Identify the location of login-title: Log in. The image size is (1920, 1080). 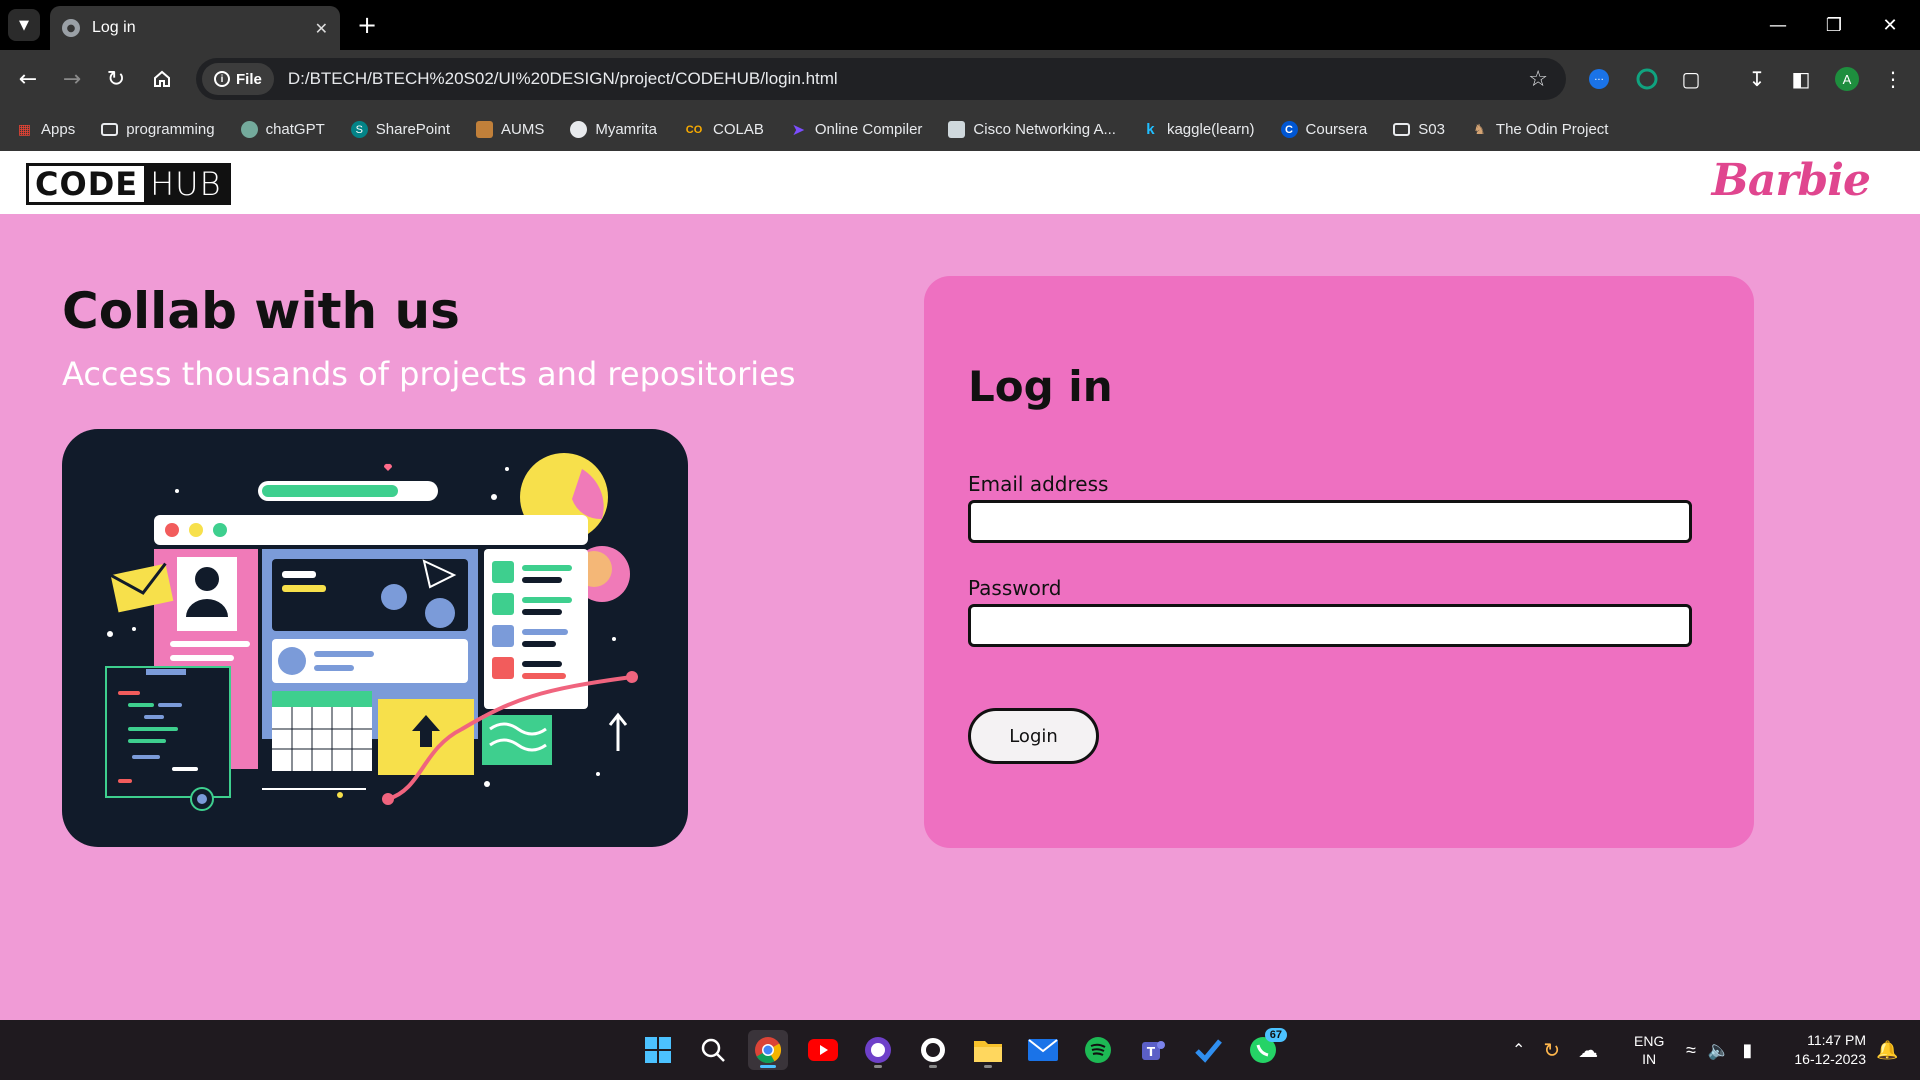
(1040, 386).